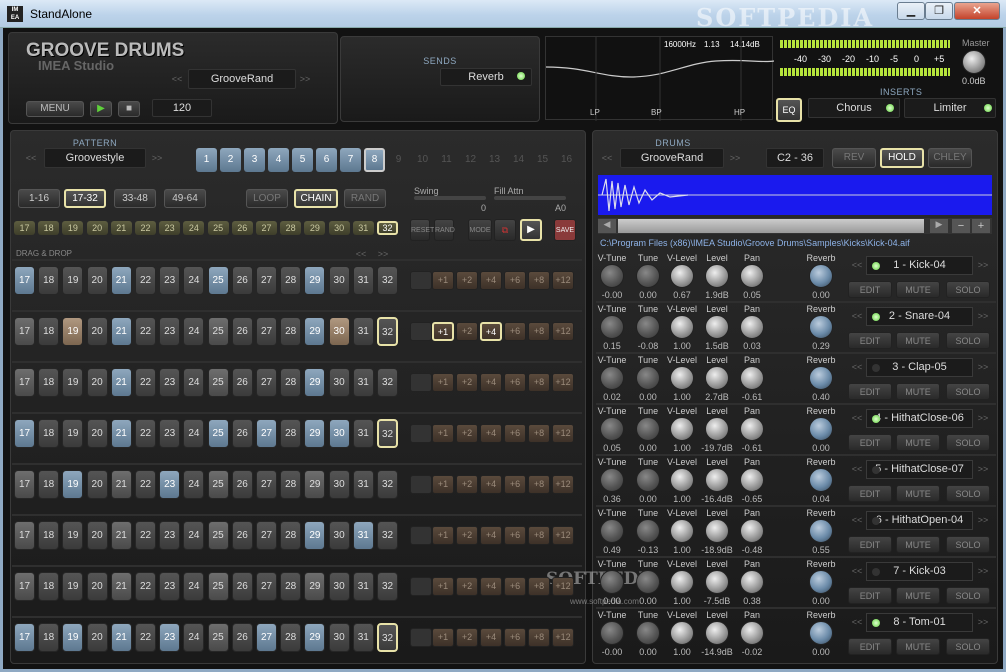 The width and height of the screenshot is (1006, 672). What do you see at coordinates (911, 11) in the screenshot?
I see `minimize-button: ▁` at bounding box center [911, 11].